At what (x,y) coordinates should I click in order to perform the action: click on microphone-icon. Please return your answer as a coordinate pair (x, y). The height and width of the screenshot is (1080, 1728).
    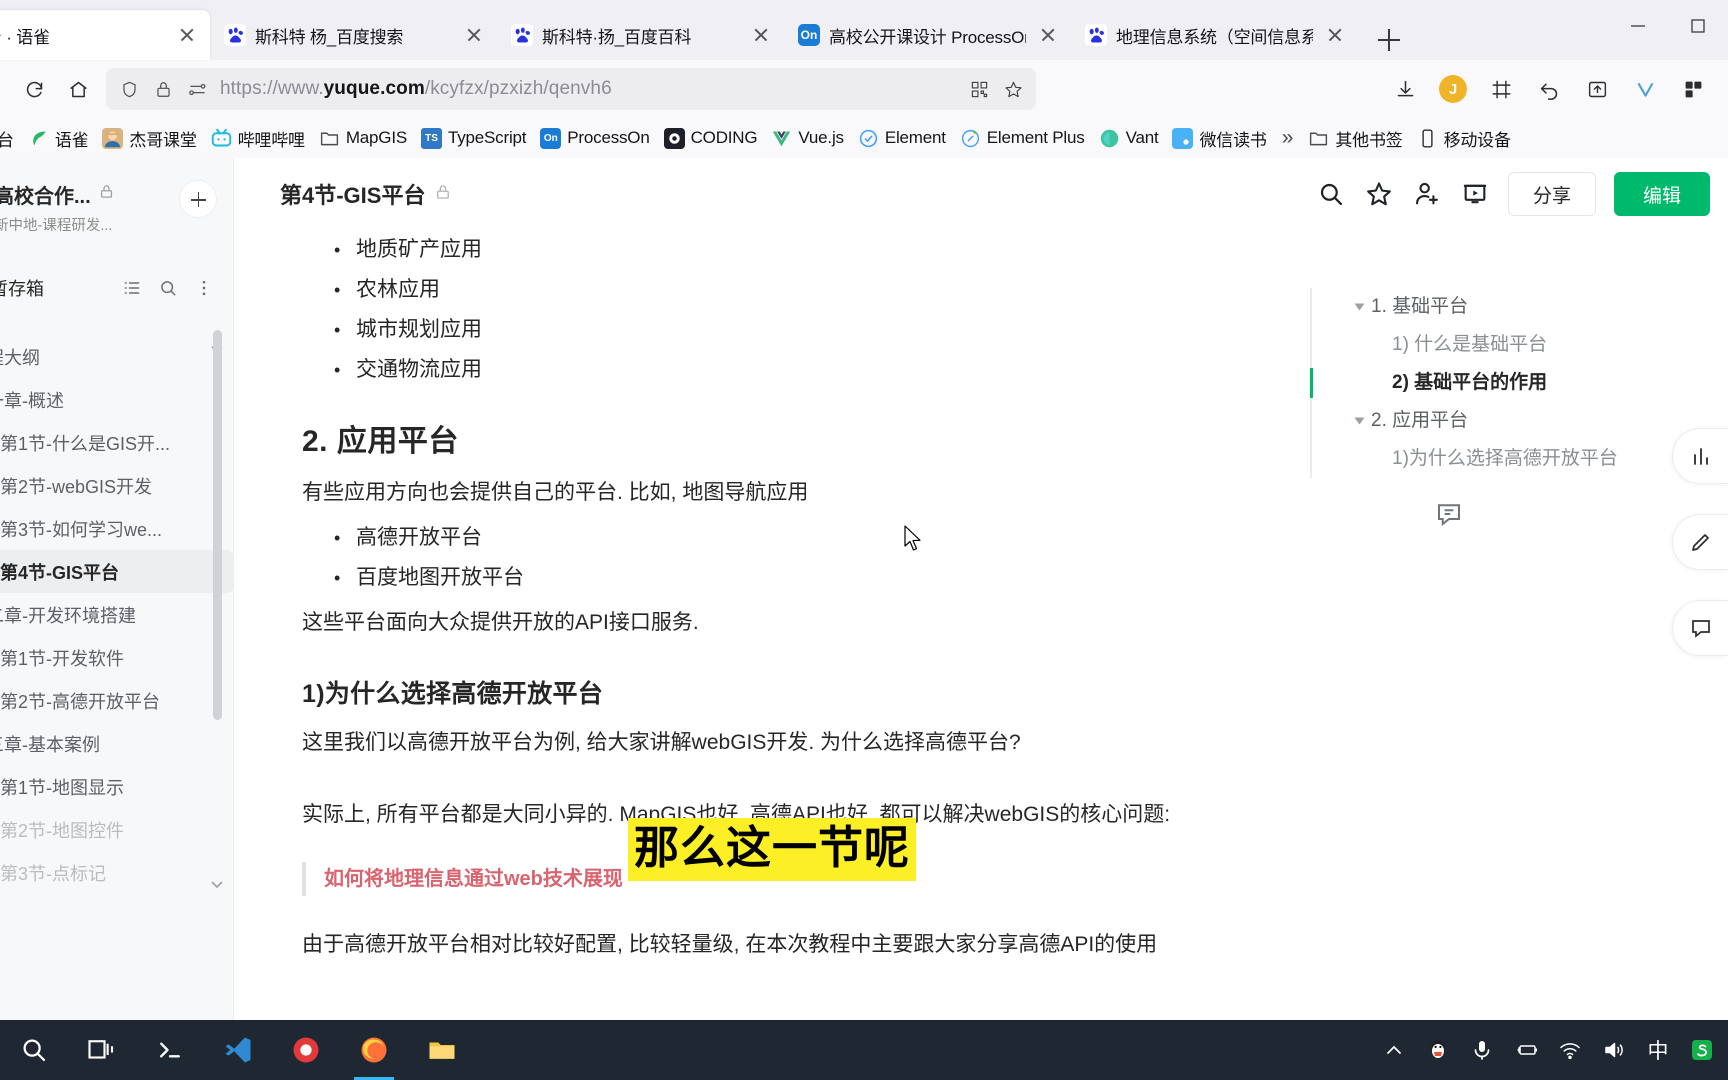
    Looking at the image, I should click on (1482, 1050).